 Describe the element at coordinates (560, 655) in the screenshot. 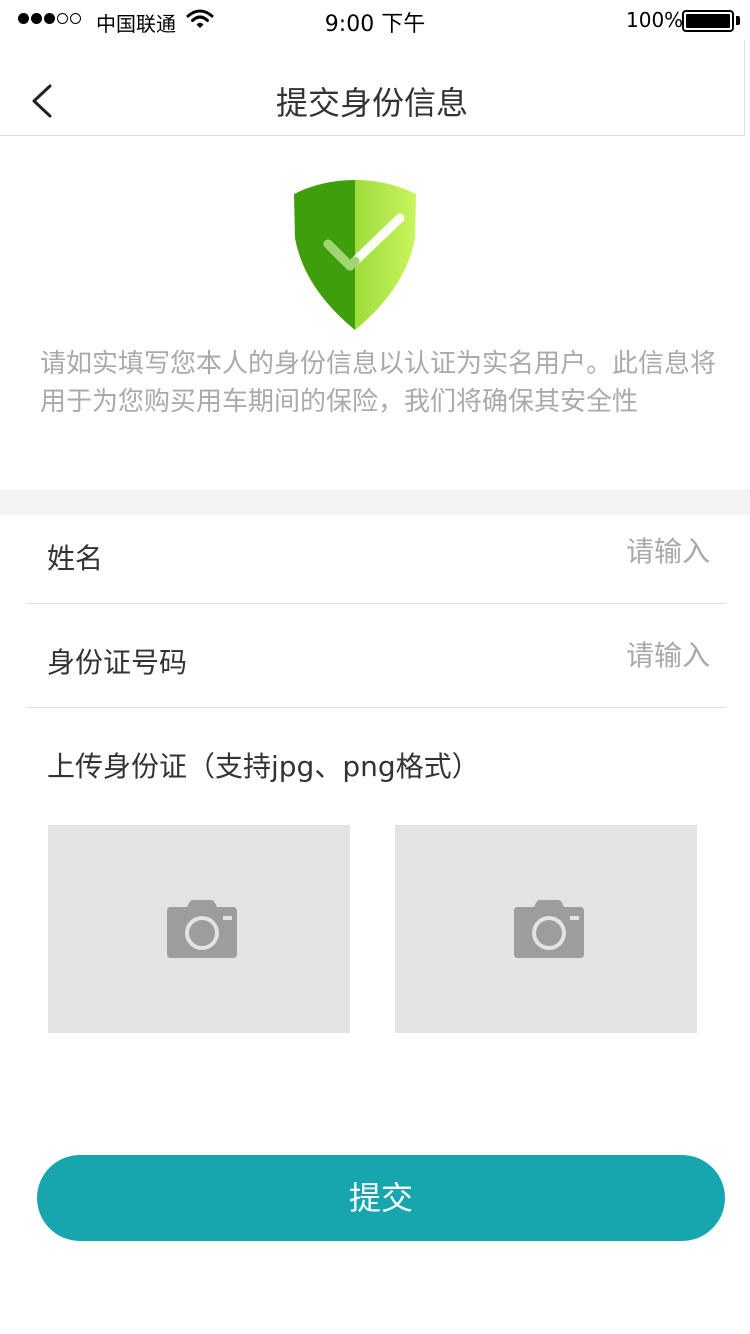

I see `id-number-input` at that location.